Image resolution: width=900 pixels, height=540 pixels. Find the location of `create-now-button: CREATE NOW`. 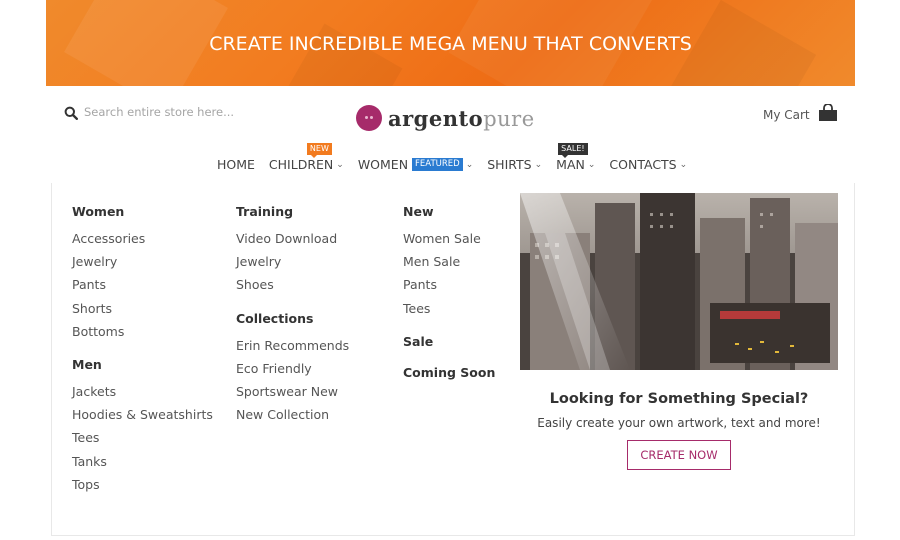

create-now-button: CREATE NOW is located at coordinates (679, 455).